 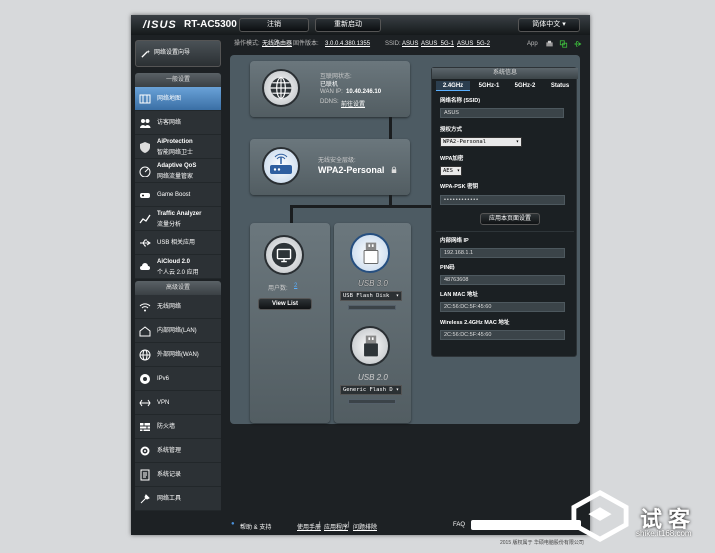 I want to click on ssid-input: ASUS, so click(x=502, y=113).